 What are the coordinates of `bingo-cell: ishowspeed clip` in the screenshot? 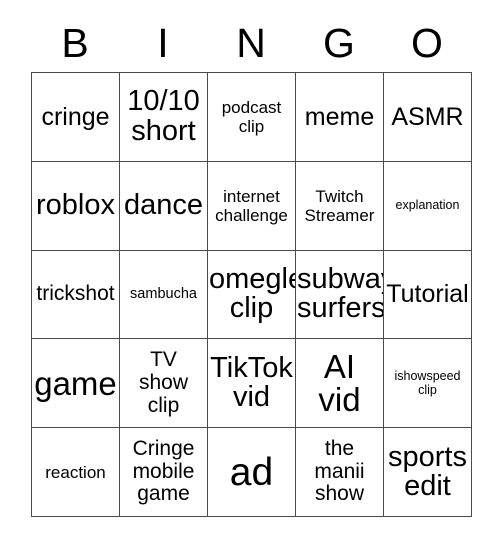 It's located at (428, 384).